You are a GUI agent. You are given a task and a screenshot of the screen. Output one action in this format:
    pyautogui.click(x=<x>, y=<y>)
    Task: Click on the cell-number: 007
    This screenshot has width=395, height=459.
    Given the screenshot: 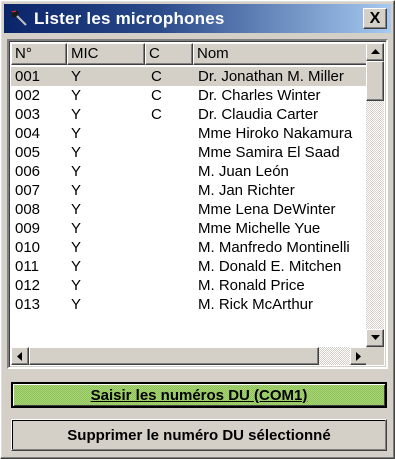 What is the action you would take?
    pyautogui.click(x=28, y=190)
    